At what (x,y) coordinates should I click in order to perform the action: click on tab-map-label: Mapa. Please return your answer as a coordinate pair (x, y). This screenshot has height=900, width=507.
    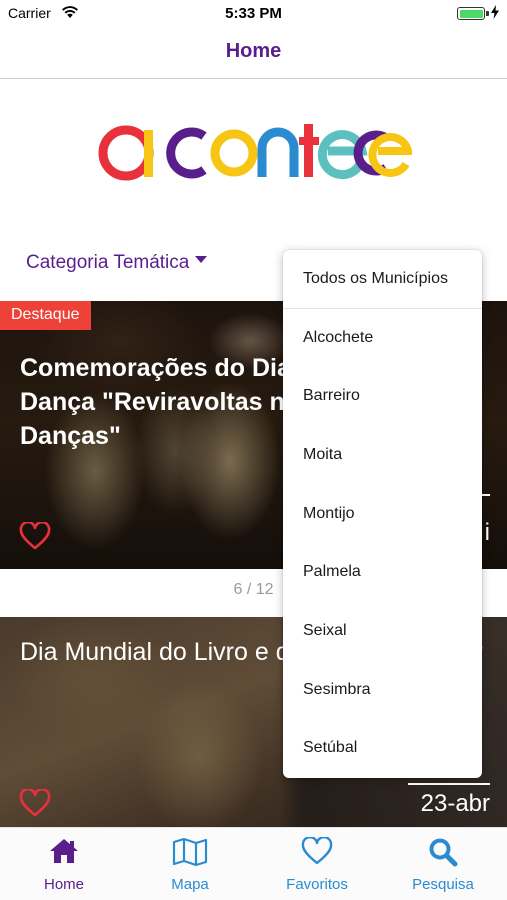
    Looking at the image, I should click on (190, 884).